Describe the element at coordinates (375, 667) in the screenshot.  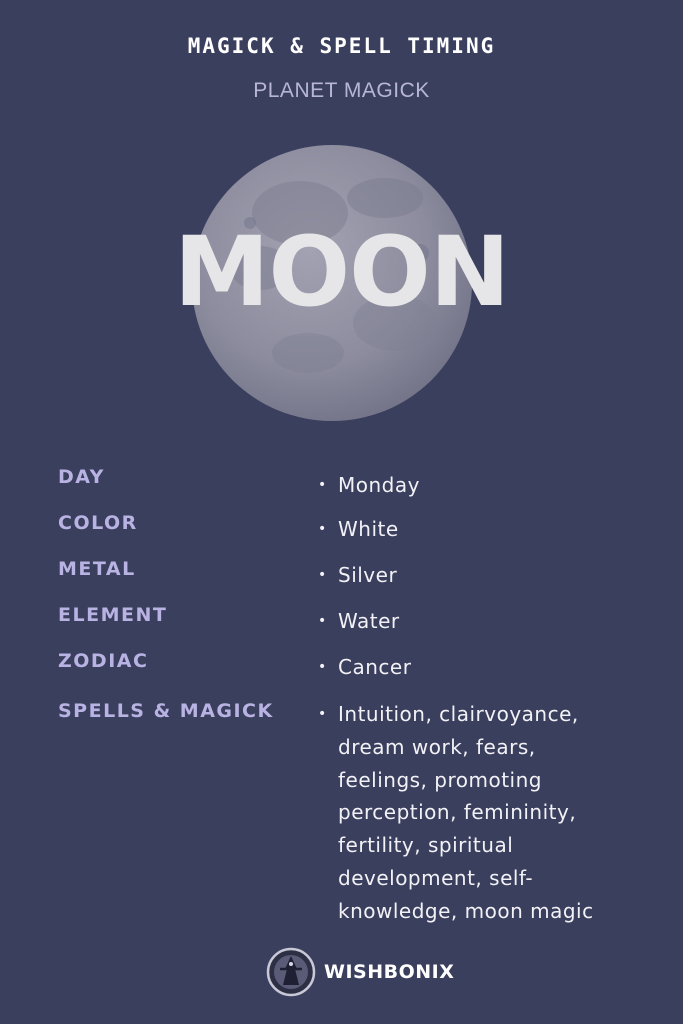
I see `value-zodiac-text: Cancer` at that location.